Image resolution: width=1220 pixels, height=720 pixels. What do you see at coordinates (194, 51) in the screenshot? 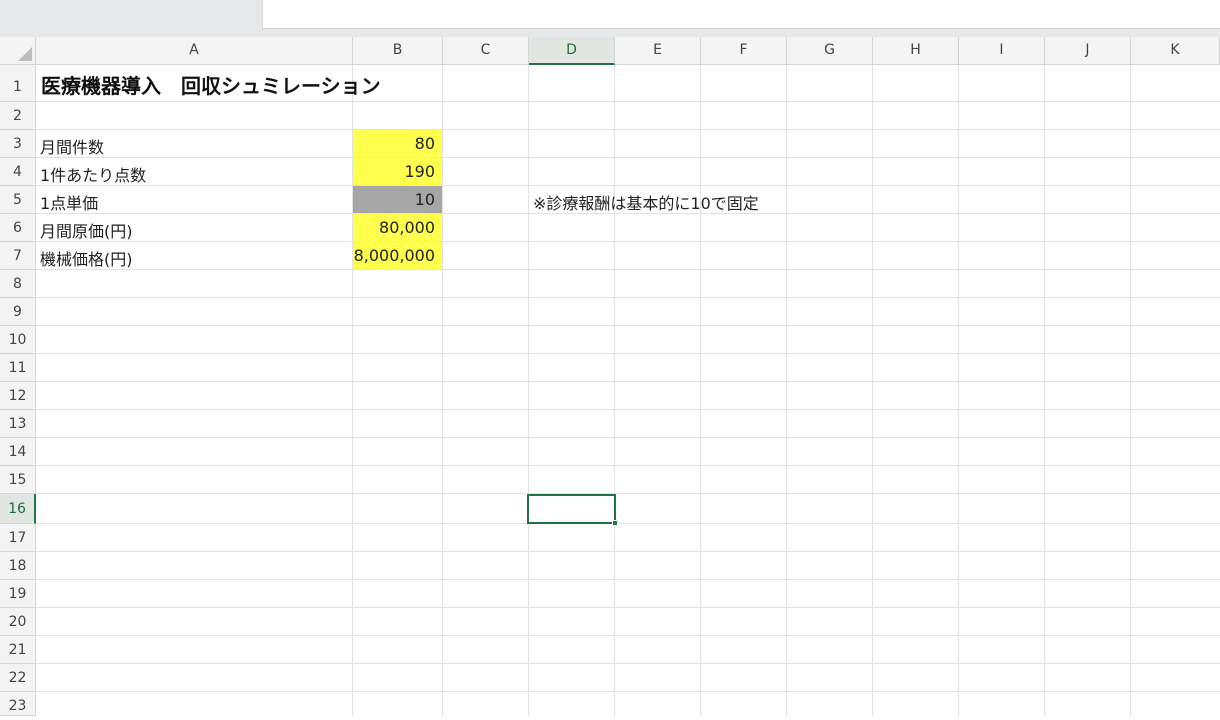
I see `column-header-a: A` at bounding box center [194, 51].